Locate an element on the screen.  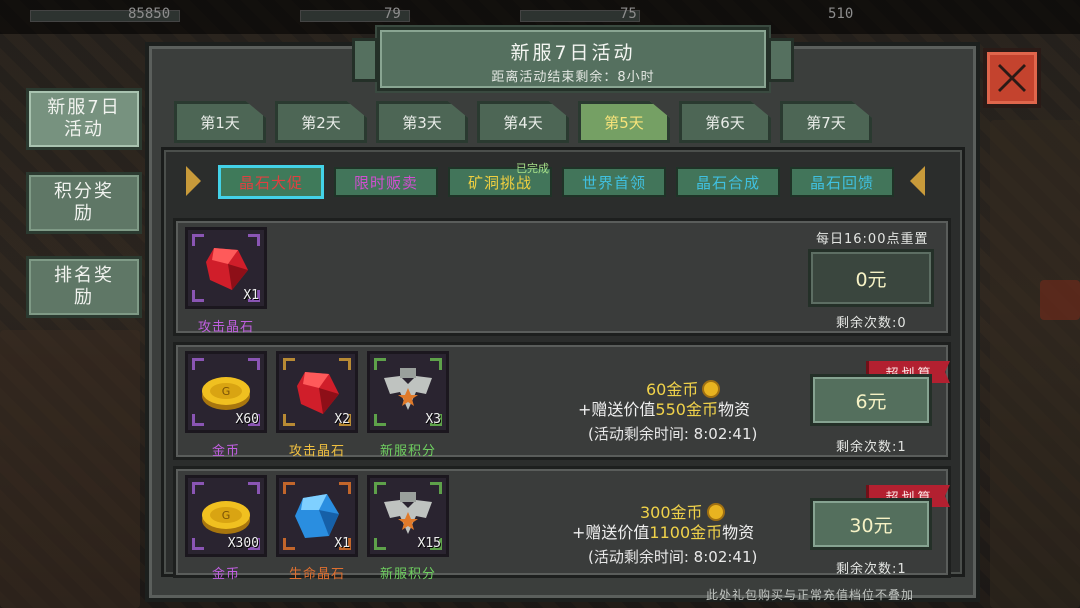
buy-button: 0元 is located at coordinates (871, 278).